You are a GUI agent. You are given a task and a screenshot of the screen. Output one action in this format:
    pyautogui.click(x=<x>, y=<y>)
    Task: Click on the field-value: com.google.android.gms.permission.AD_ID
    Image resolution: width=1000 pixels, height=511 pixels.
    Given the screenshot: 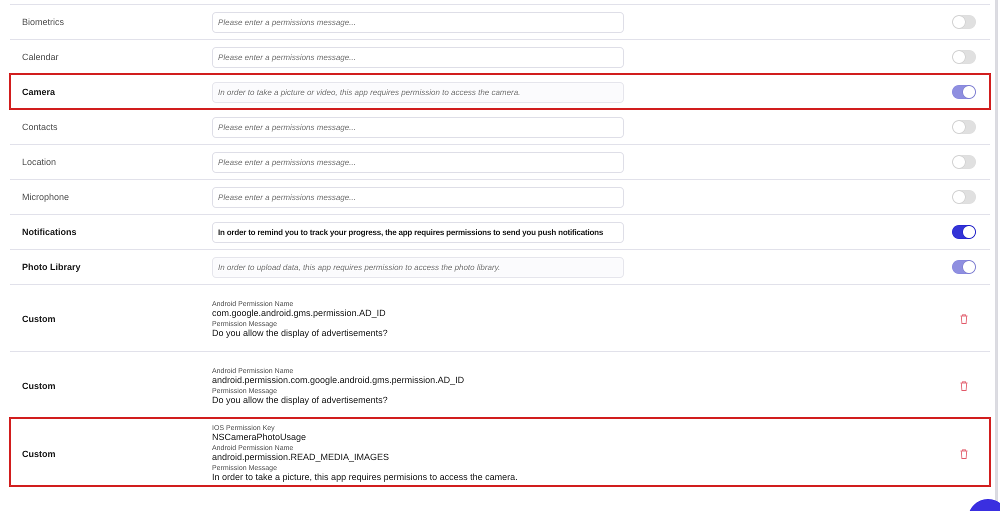 What is the action you would take?
    pyautogui.click(x=299, y=313)
    